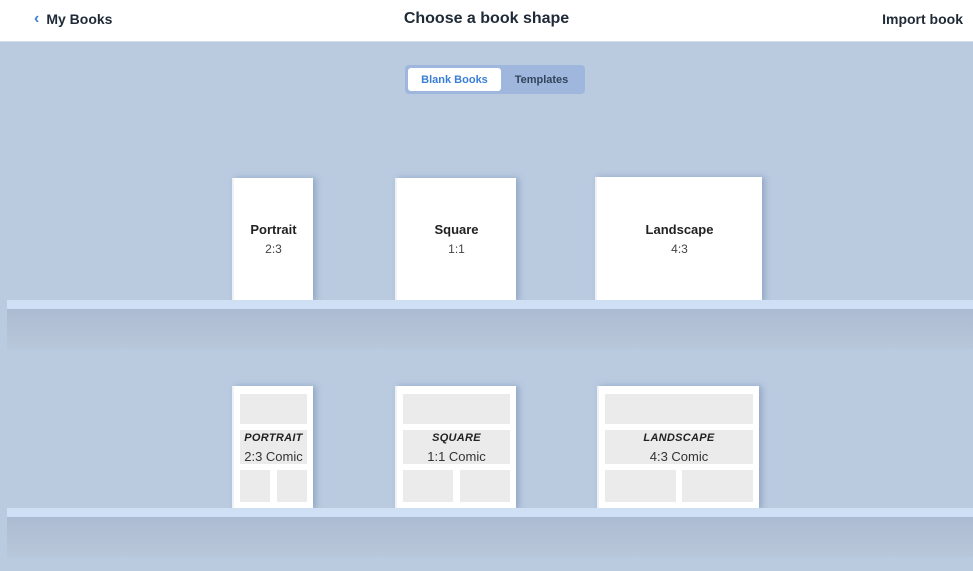 The width and height of the screenshot is (973, 571). What do you see at coordinates (273, 229) in the screenshot?
I see `book-name: Portrait` at bounding box center [273, 229].